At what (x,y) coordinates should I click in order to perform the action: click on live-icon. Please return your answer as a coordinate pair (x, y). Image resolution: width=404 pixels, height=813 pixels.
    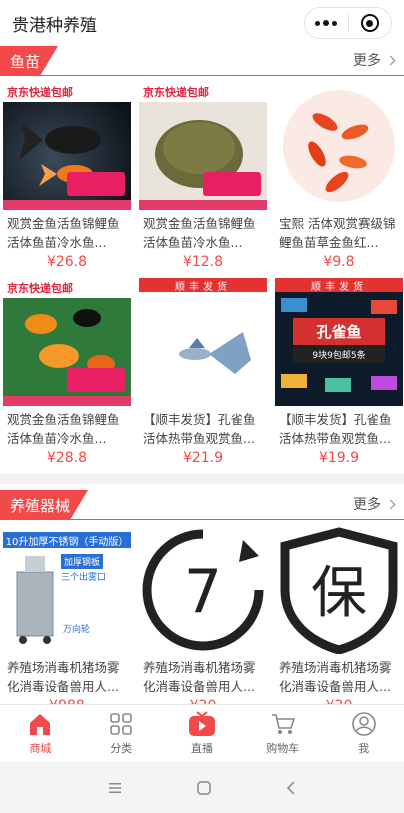
    Looking at the image, I should click on (201, 723).